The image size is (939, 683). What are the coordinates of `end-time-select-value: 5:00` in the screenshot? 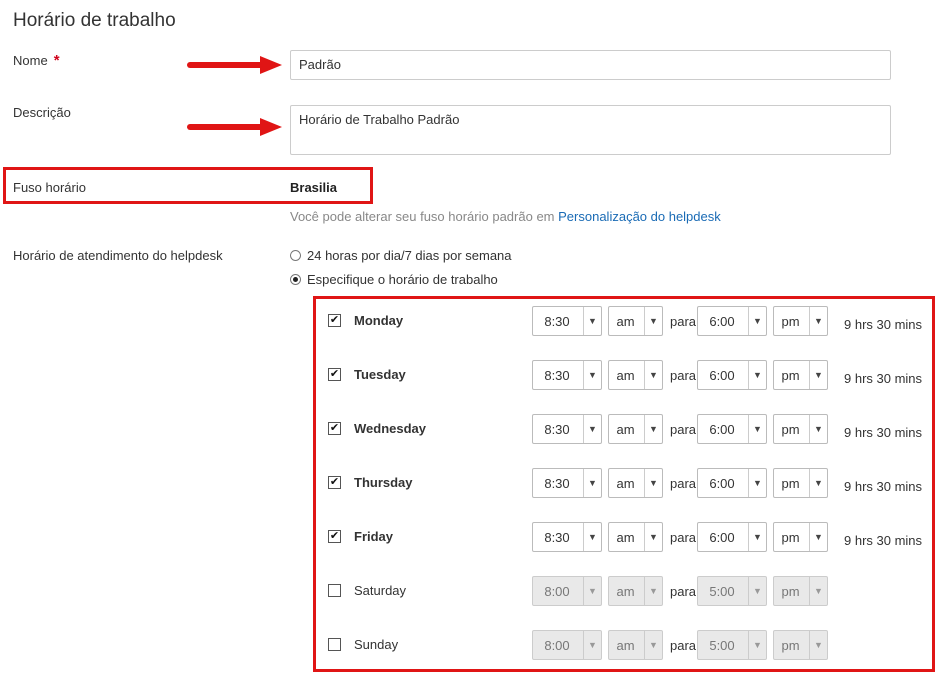 It's located at (722, 591).